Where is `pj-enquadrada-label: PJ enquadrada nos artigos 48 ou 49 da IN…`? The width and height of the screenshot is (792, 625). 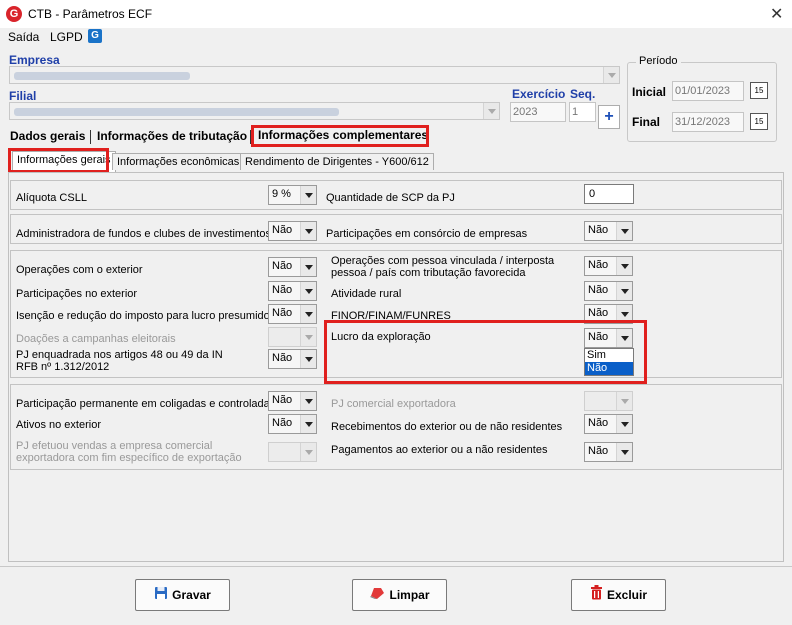 pj-enquadrada-label: PJ enquadrada nos artigos 48 ou 49 da IN… is located at coordinates (119, 361).